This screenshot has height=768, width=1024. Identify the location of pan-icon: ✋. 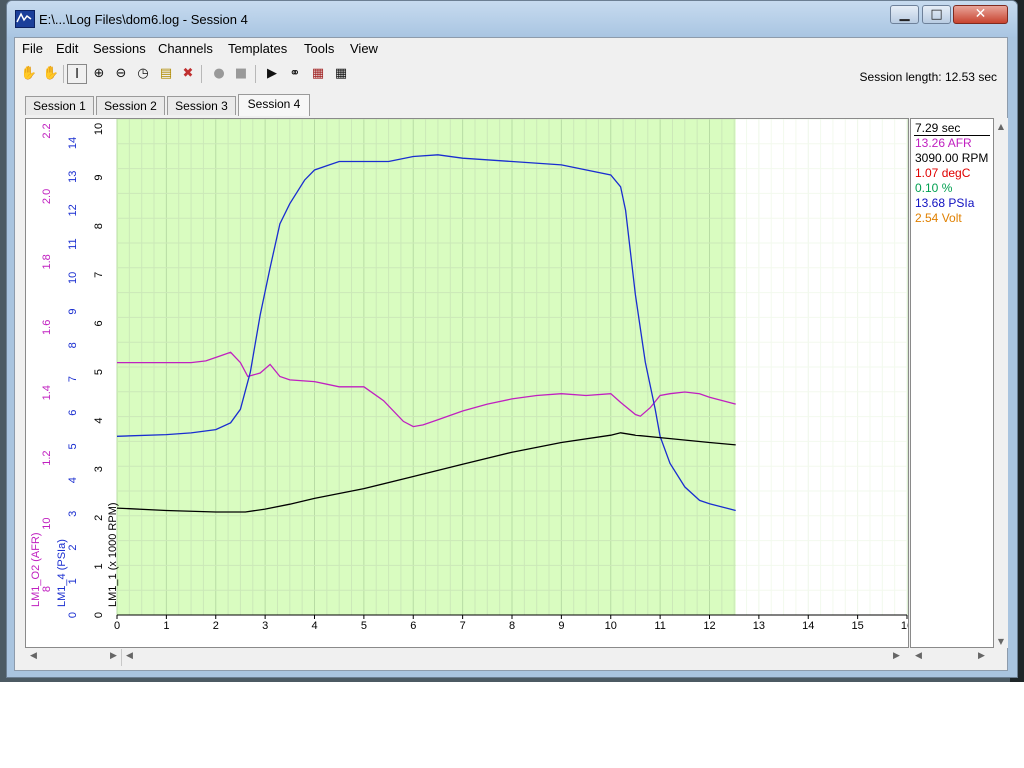
(51, 74).